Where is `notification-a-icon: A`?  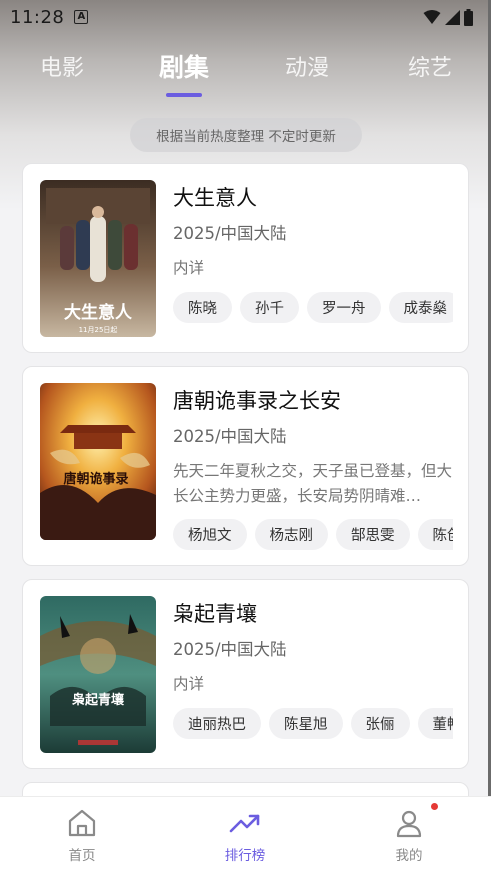
notification-a-icon: A is located at coordinates (81, 17).